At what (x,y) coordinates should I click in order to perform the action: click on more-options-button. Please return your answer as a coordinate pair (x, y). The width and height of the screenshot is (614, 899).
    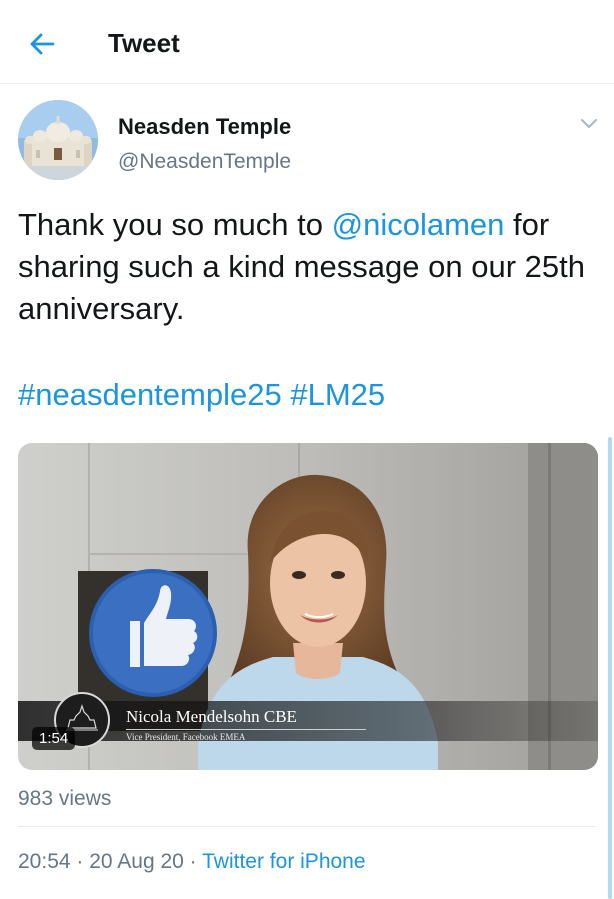
    Looking at the image, I should click on (589, 124).